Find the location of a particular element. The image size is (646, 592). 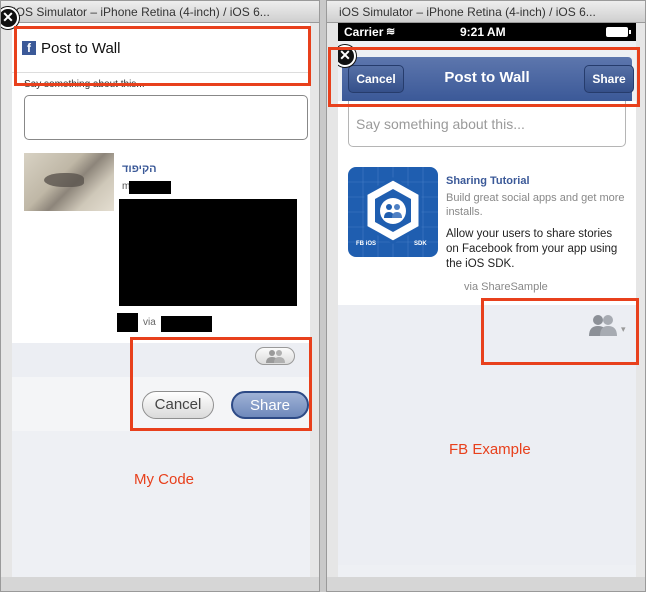

status-bar: Carrier ≋ 9:21 AM is located at coordinates (487, 32).